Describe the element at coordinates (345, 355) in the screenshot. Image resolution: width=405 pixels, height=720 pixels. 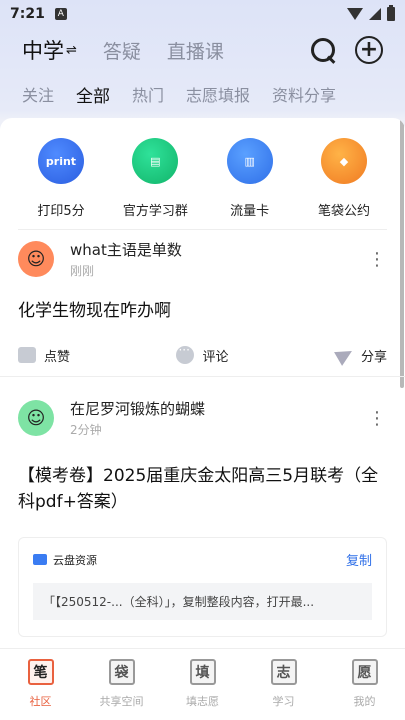
I see `share-icon` at that location.